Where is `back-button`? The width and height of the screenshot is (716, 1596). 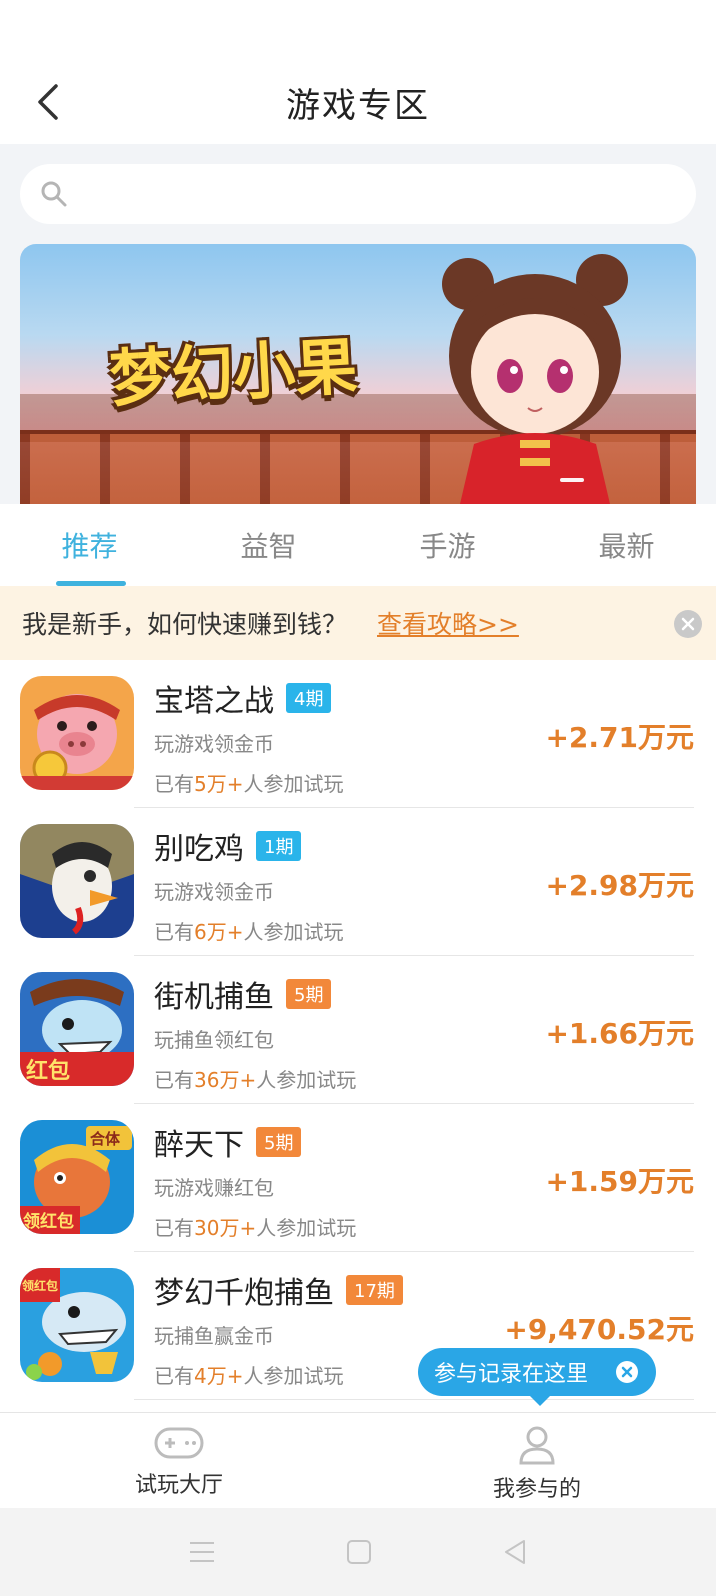 back-button is located at coordinates (48, 102).